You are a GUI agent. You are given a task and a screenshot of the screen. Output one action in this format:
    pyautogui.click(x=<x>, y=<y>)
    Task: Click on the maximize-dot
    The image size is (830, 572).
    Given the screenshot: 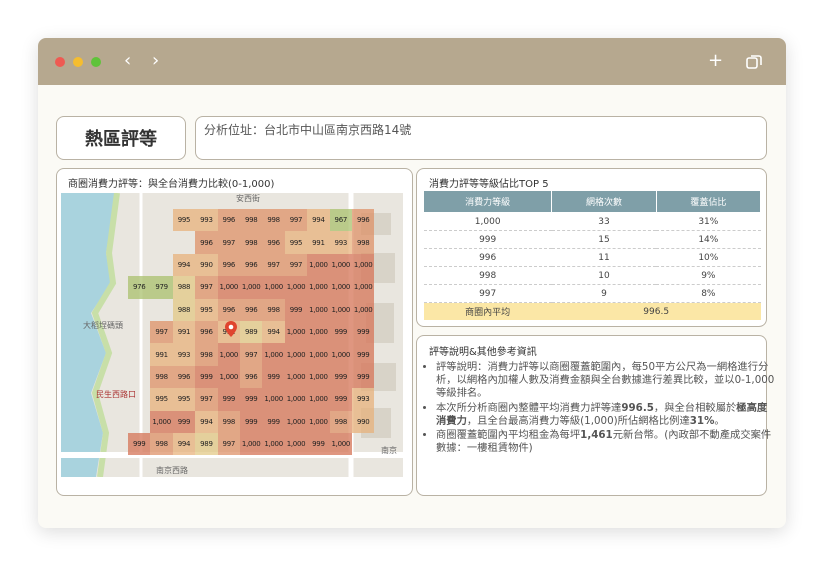 What is the action you would take?
    pyautogui.click(x=96, y=62)
    